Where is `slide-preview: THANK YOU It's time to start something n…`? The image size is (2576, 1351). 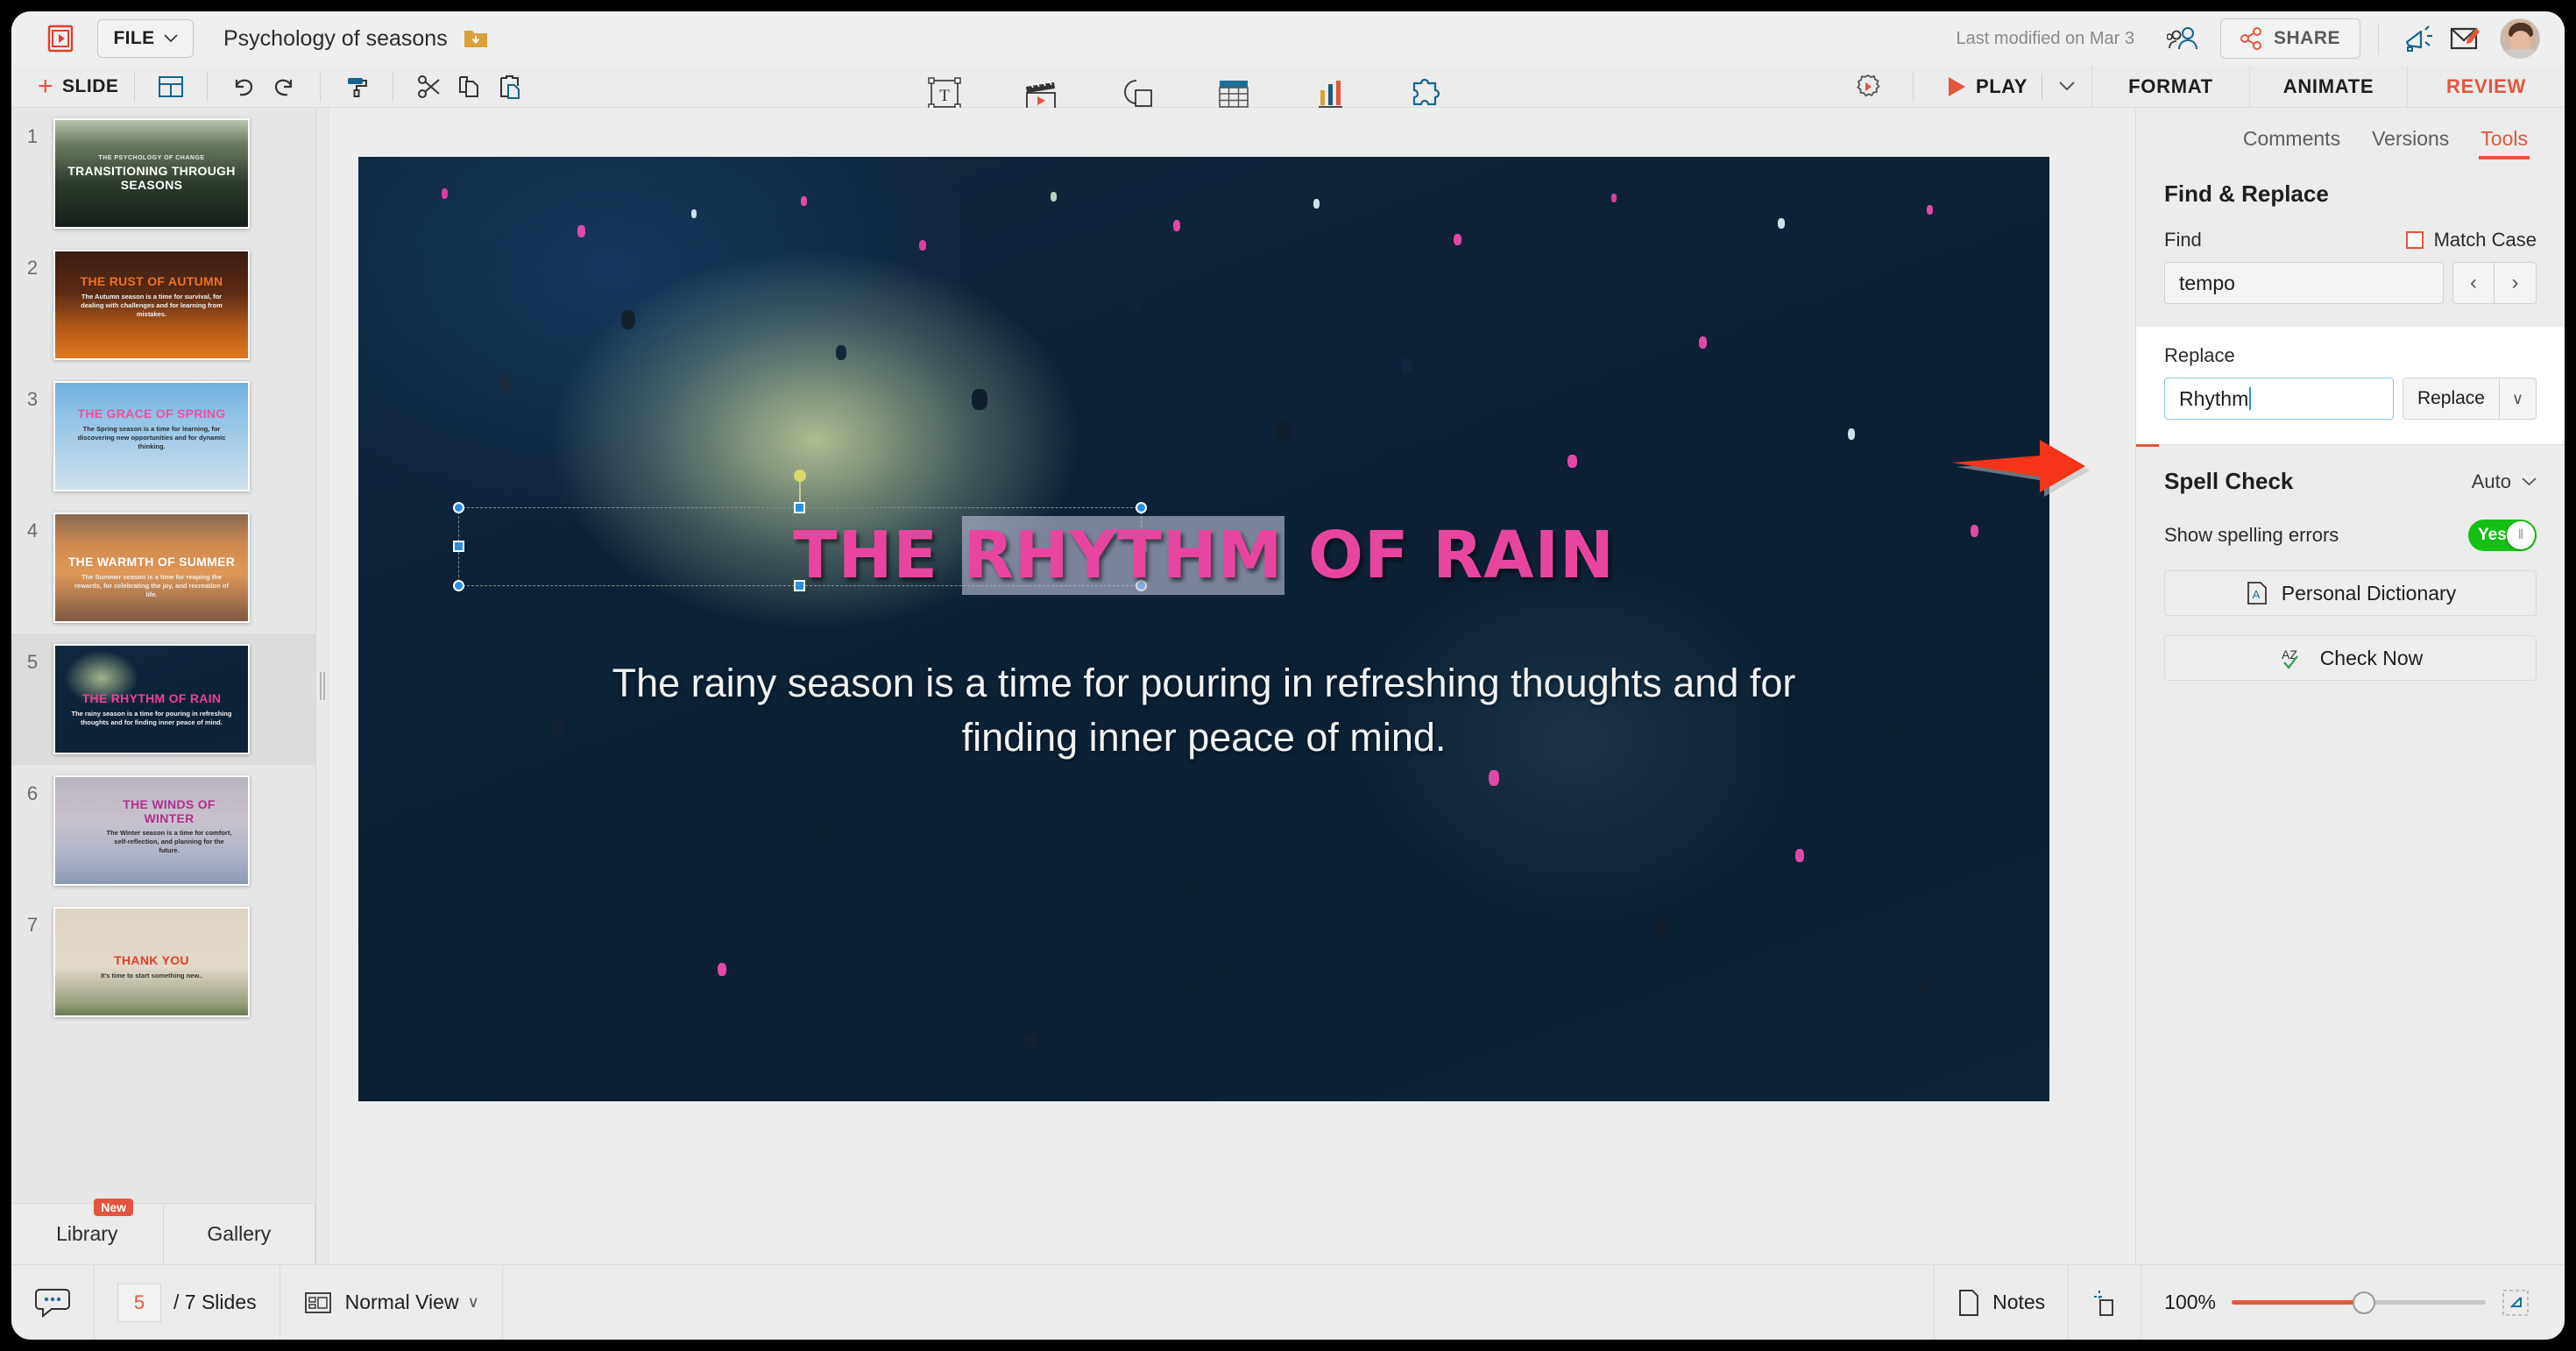 slide-preview: THANK YOU It's time to start something n… is located at coordinates (151, 962).